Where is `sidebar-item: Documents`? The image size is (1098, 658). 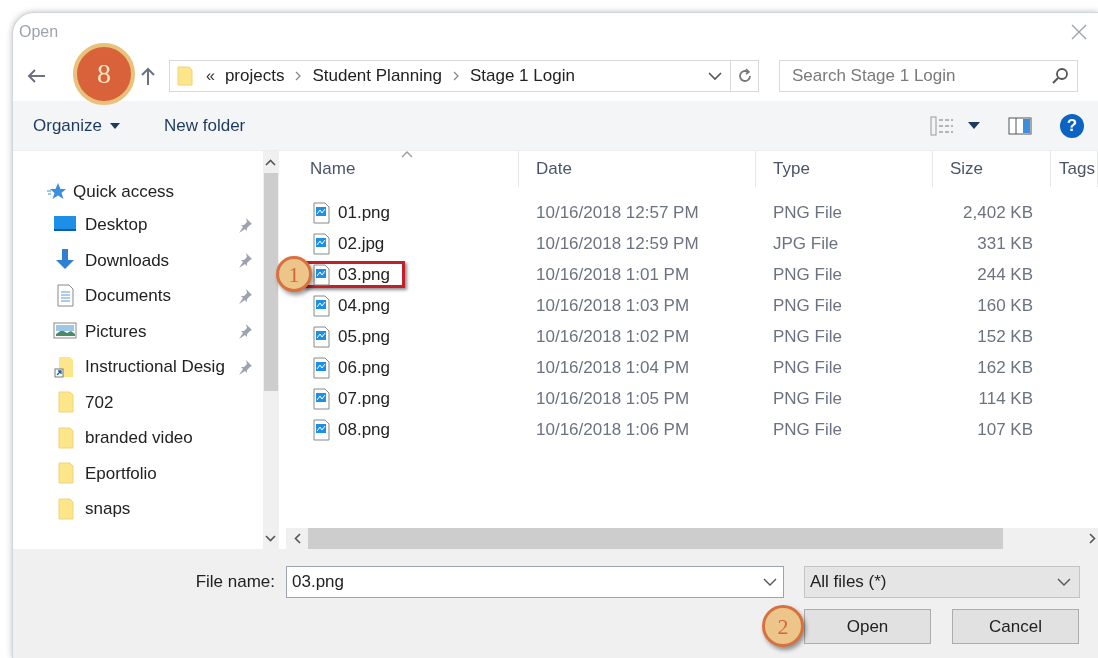
sidebar-item: Documents is located at coordinates (138, 296).